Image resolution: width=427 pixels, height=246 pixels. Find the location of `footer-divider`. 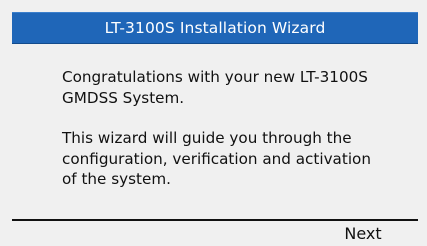

footer-divider is located at coordinates (215, 220).